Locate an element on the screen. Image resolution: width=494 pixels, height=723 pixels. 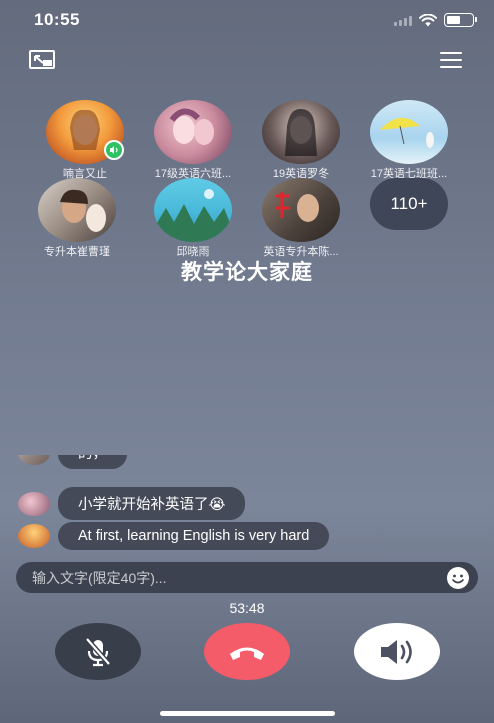
member-tile: 专升本崔曹瑾 is located at coordinates (77, 218).